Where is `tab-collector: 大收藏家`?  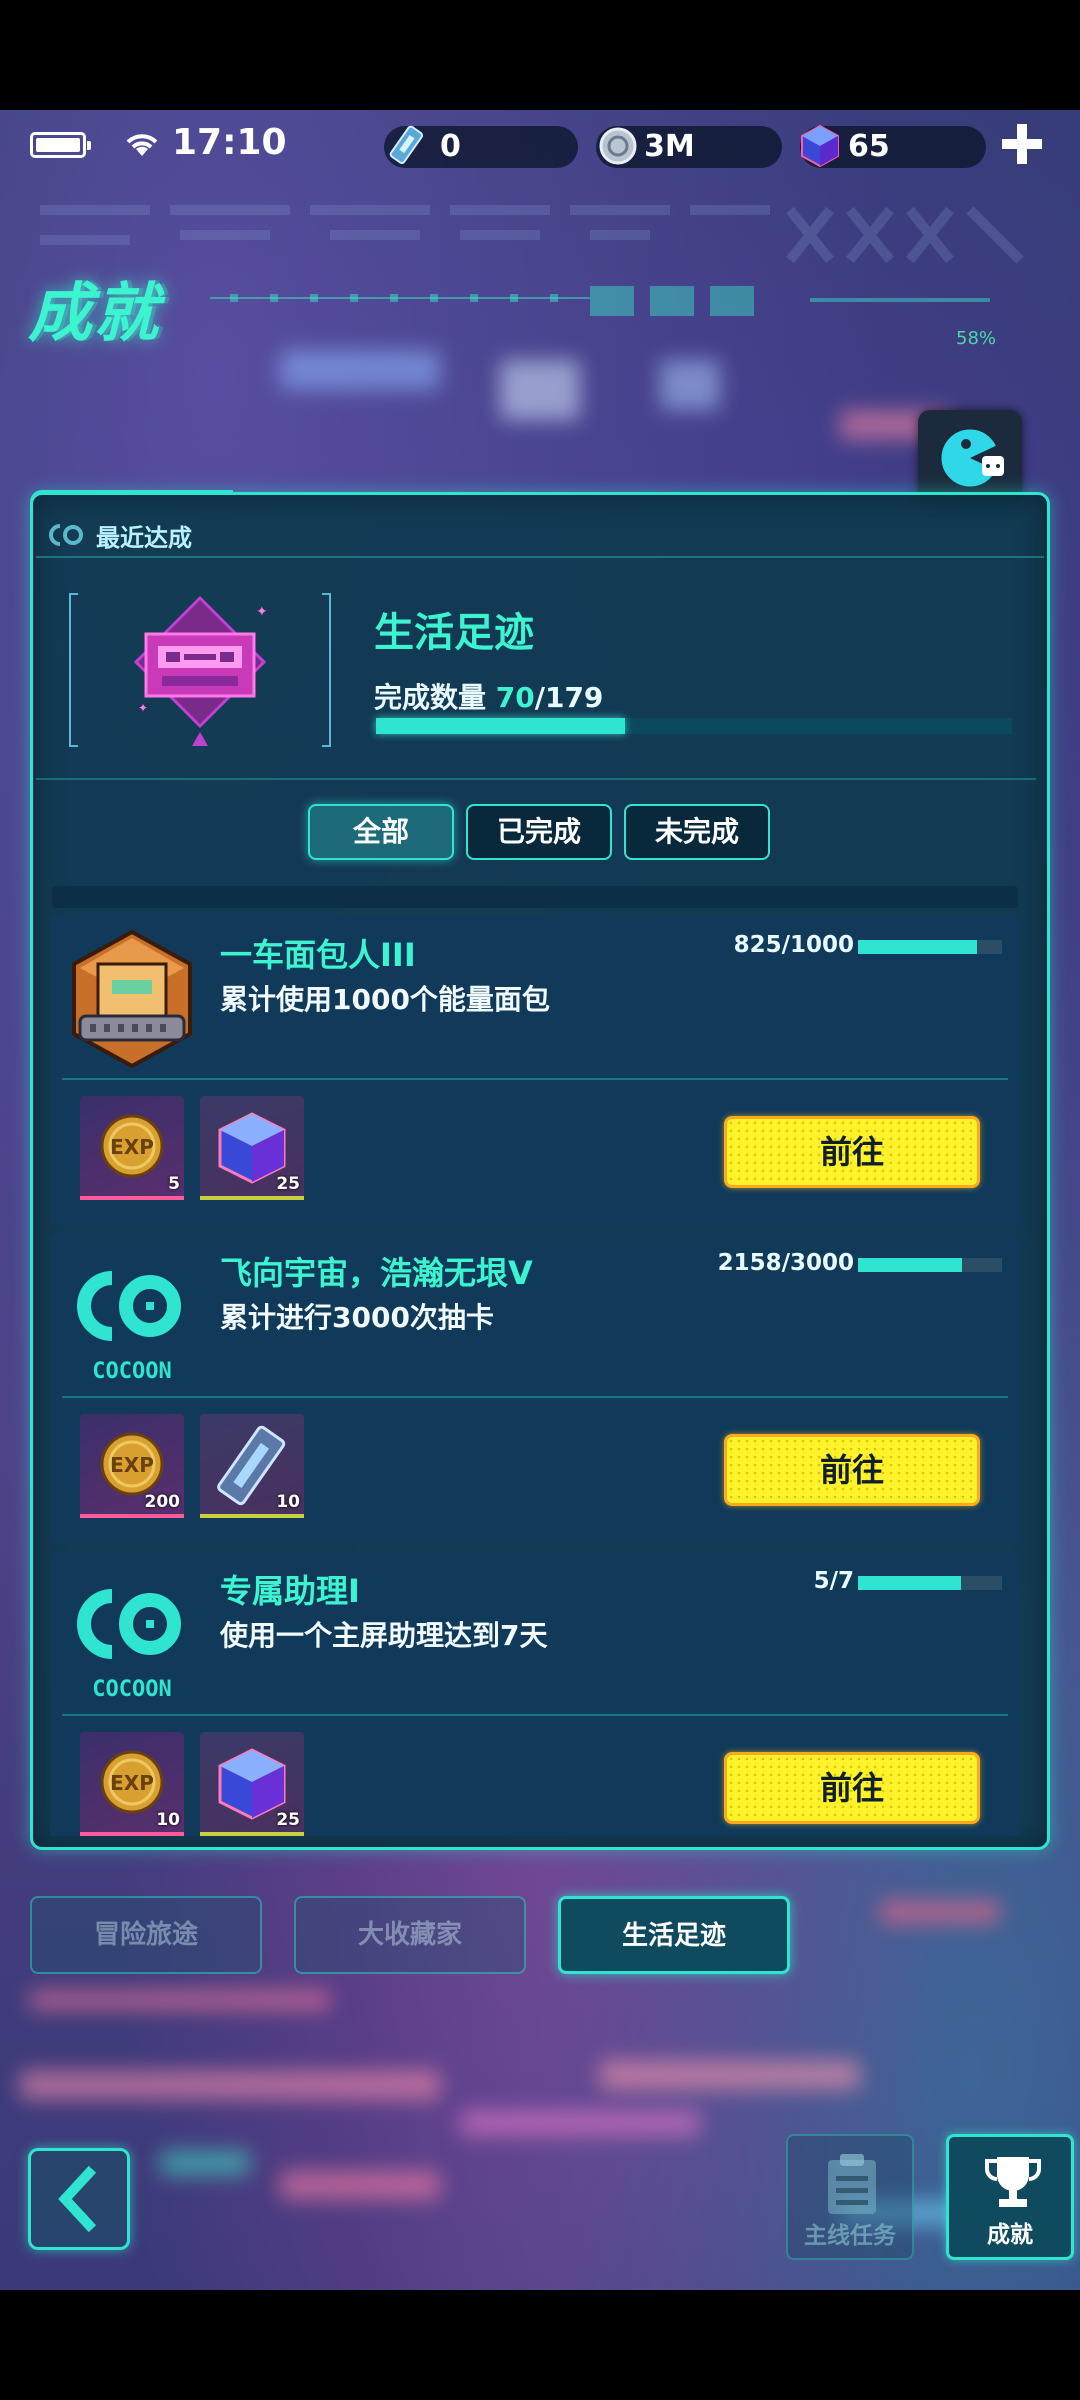
tab-collector: 大收藏家 is located at coordinates (410, 1935).